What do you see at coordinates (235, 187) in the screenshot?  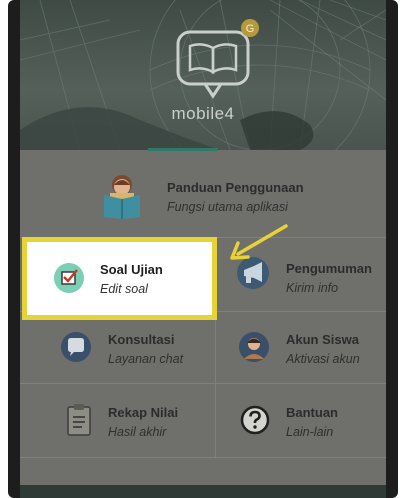 I see `menu-item-title: Panduan Penggunaan` at bounding box center [235, 187].